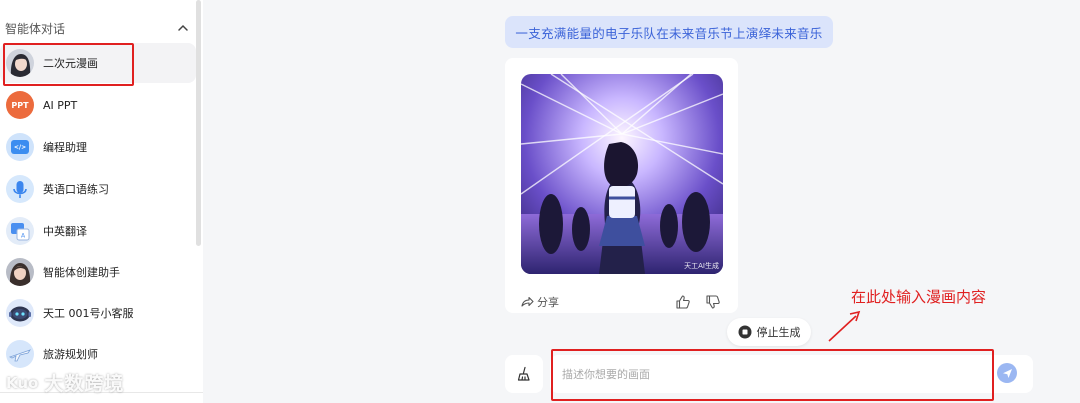 This screenshot has height=403, width=1080. I want to click on user-message-bubble: 一支充满能量的电子乐队在未来音乐节上演绎未来音乐, so click(669, 32).